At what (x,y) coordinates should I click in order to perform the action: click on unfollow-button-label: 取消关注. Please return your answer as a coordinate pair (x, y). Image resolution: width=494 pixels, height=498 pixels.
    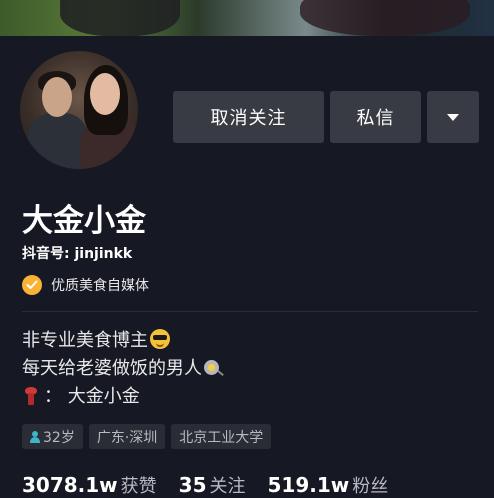
    Looking at the image, I should click on (248, 118).